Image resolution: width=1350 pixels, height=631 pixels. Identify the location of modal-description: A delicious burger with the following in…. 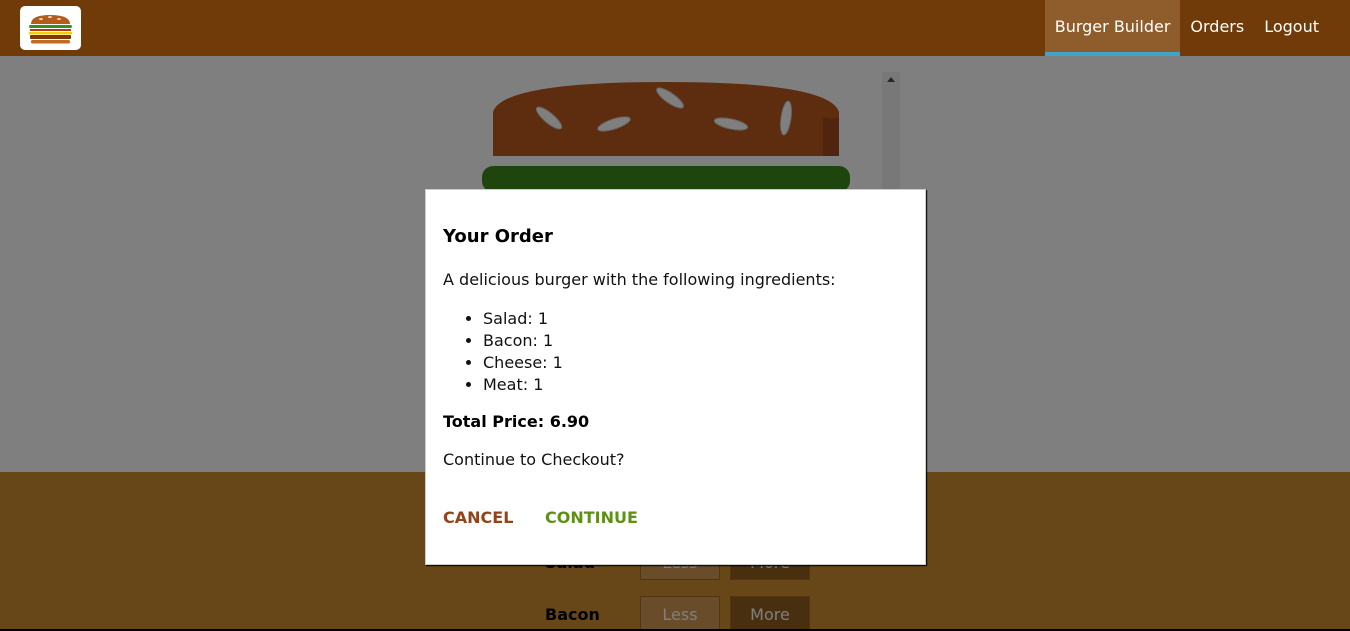
(639, 279).